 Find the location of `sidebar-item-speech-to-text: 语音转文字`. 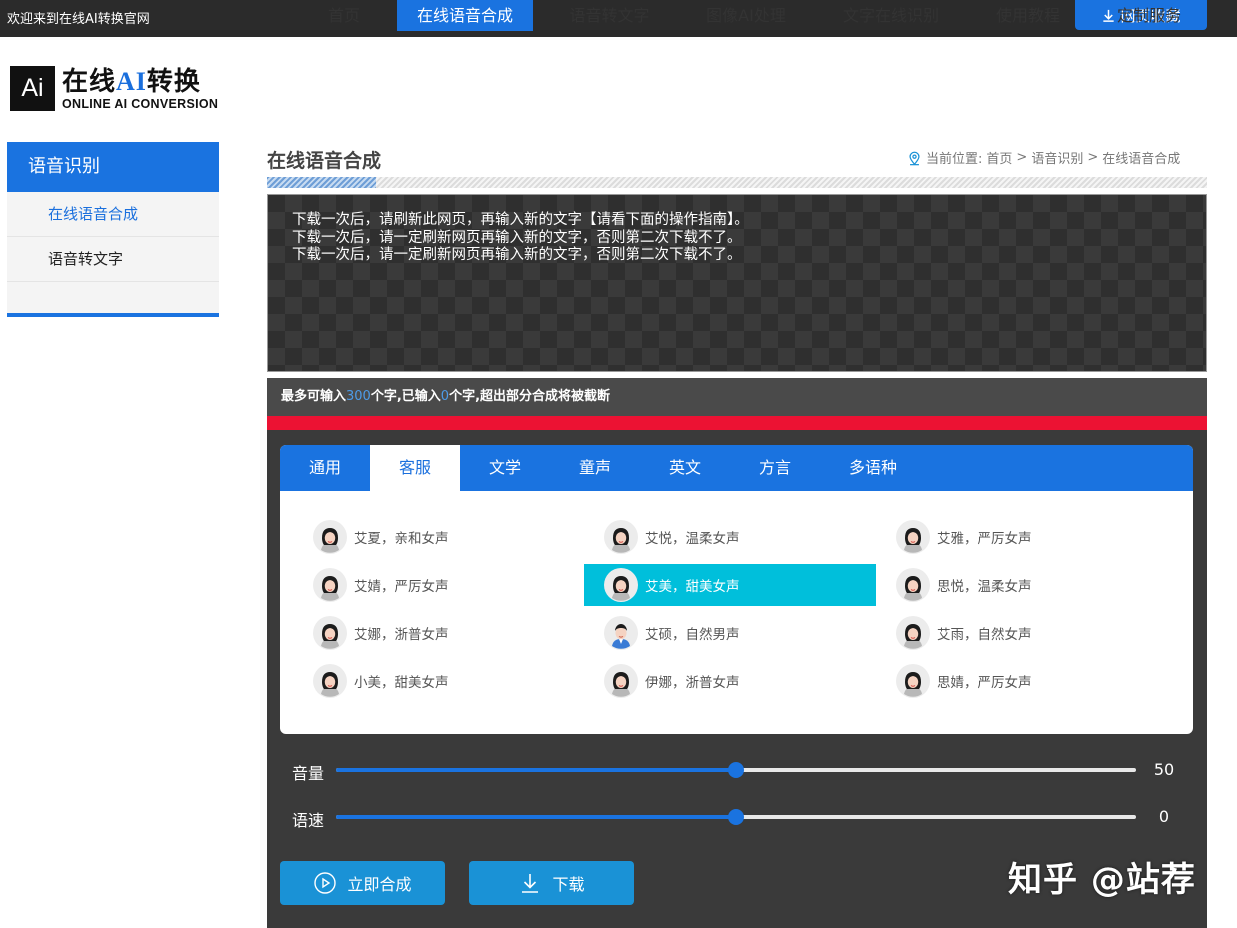

sidebar-item-speech-to-text: 语音转文字 is located at coordinates (113, 259).